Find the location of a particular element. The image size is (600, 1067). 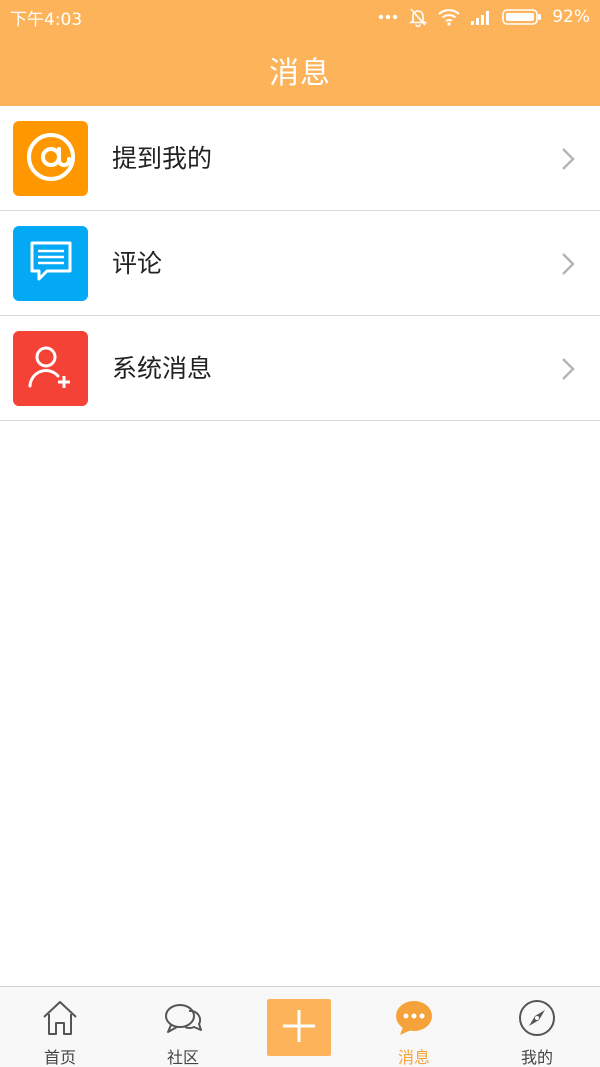

comment-icon is located at coordinates (51, 264).